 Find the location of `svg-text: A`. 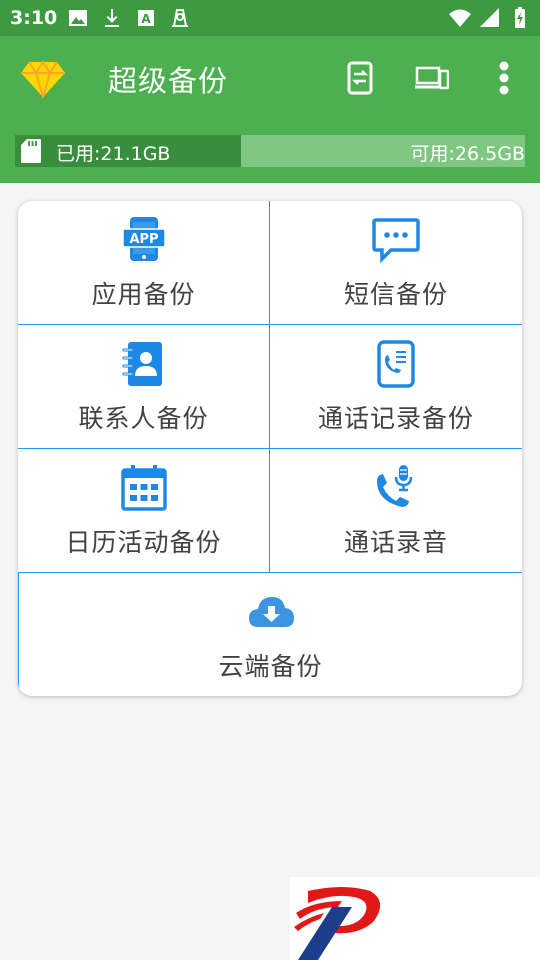

svg-text: A is located at coordinates (146, 19).